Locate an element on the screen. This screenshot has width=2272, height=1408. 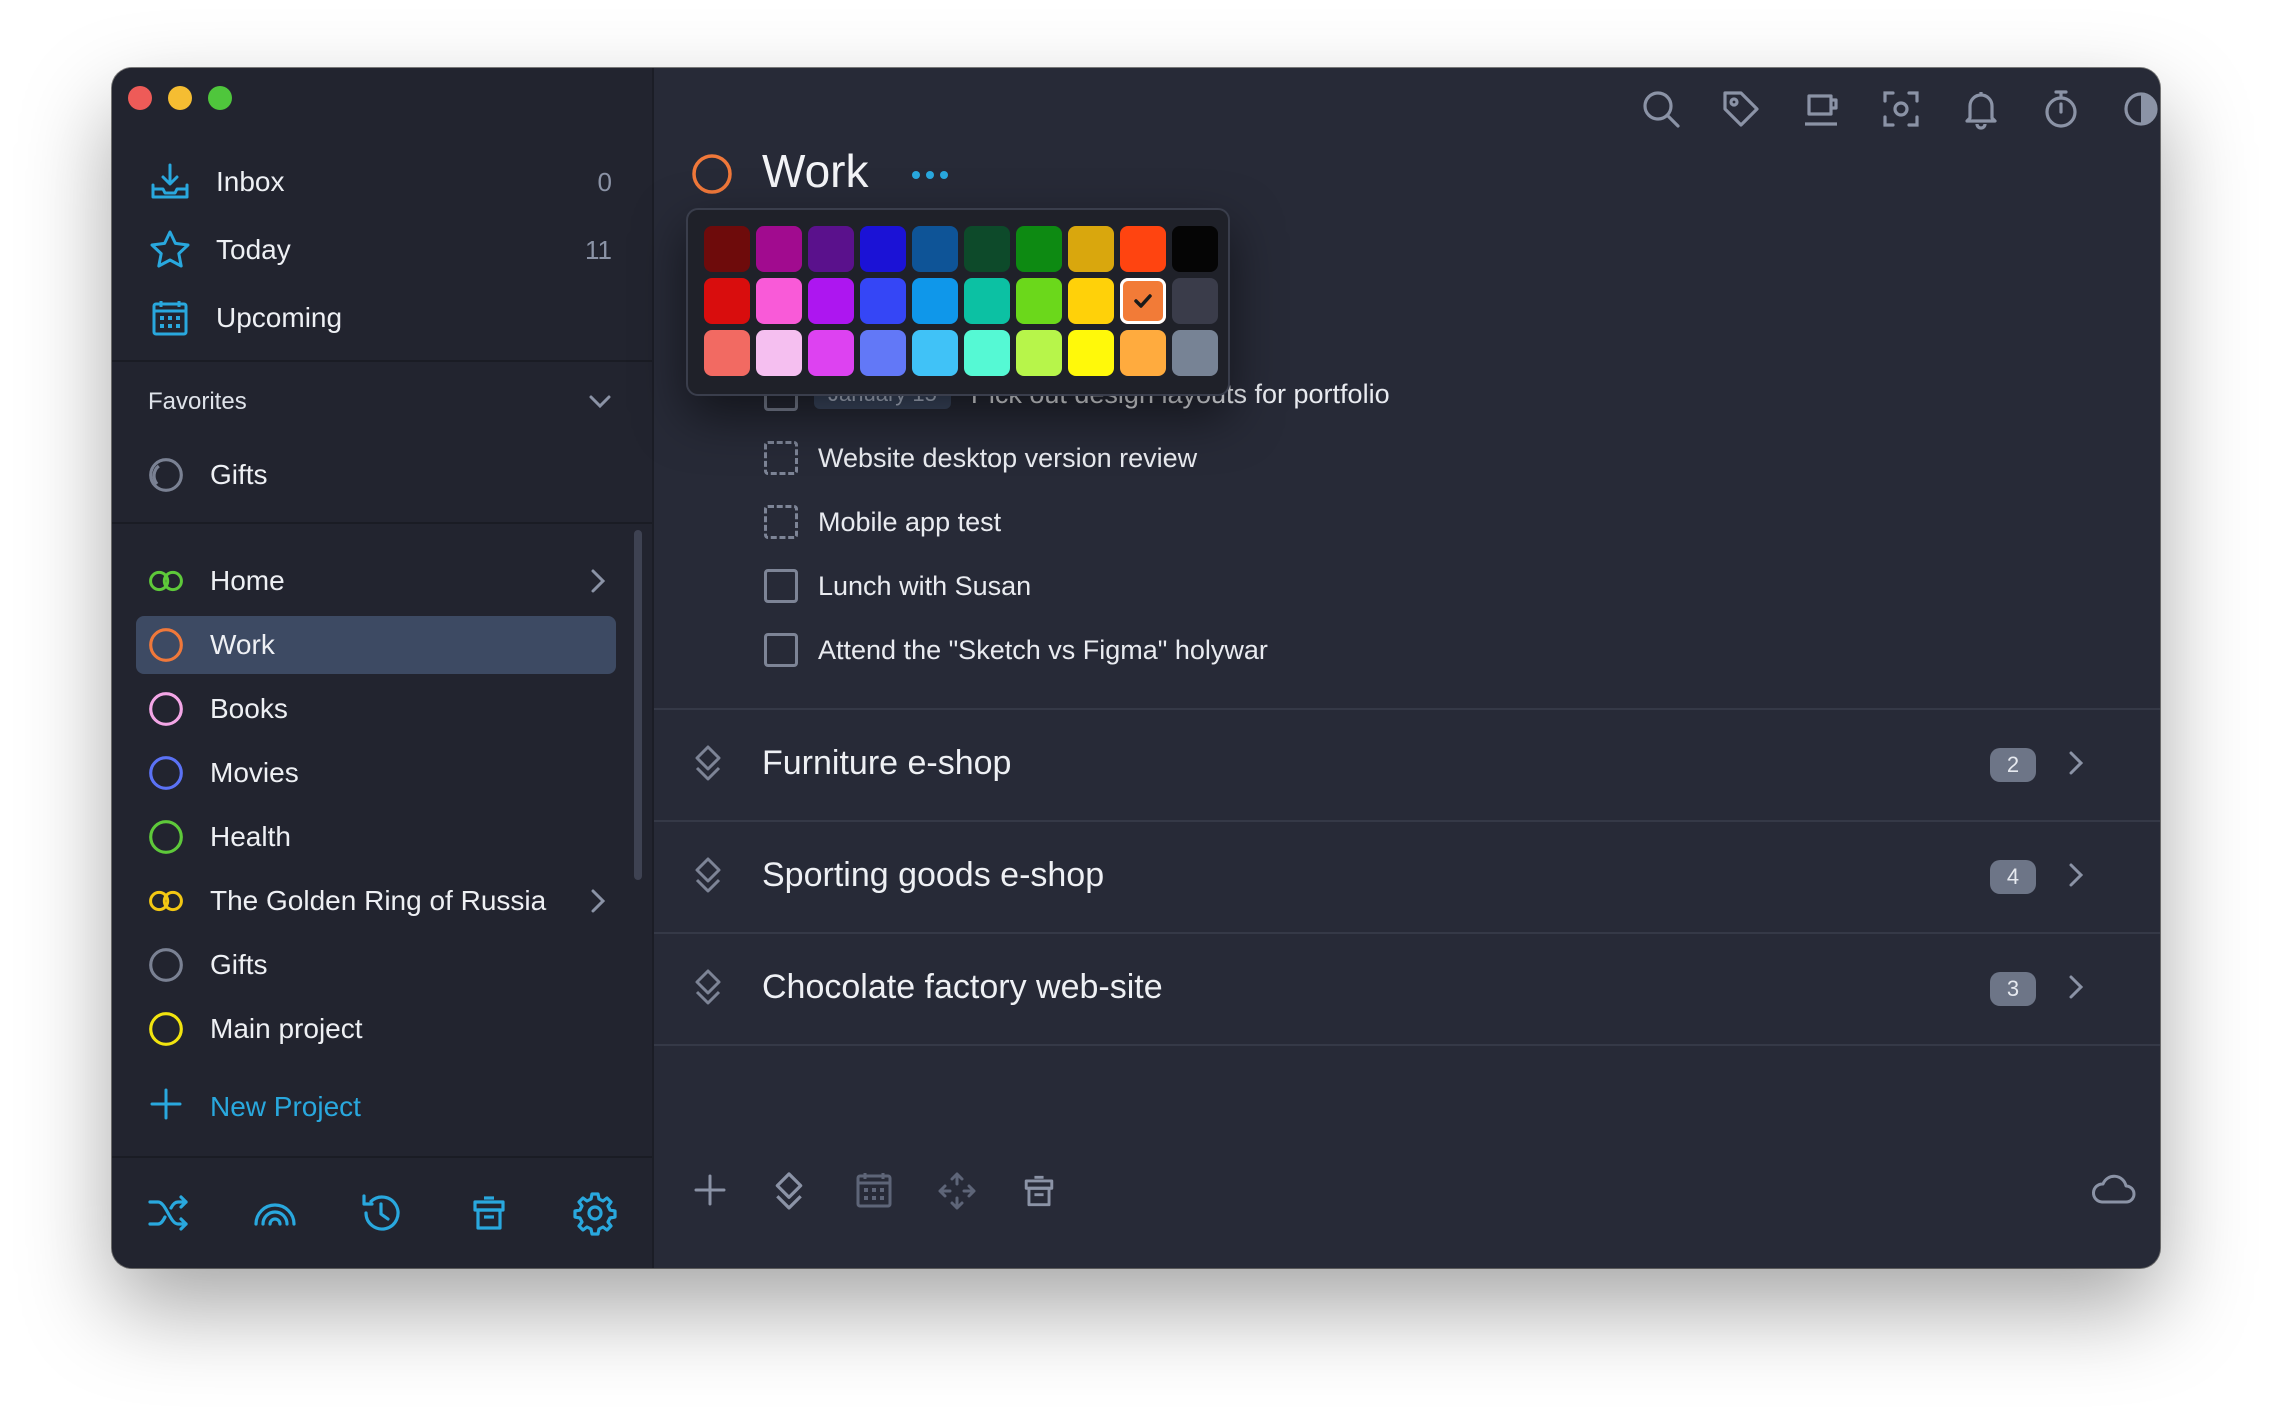
circle-icon is located at coordinates (166, 965).